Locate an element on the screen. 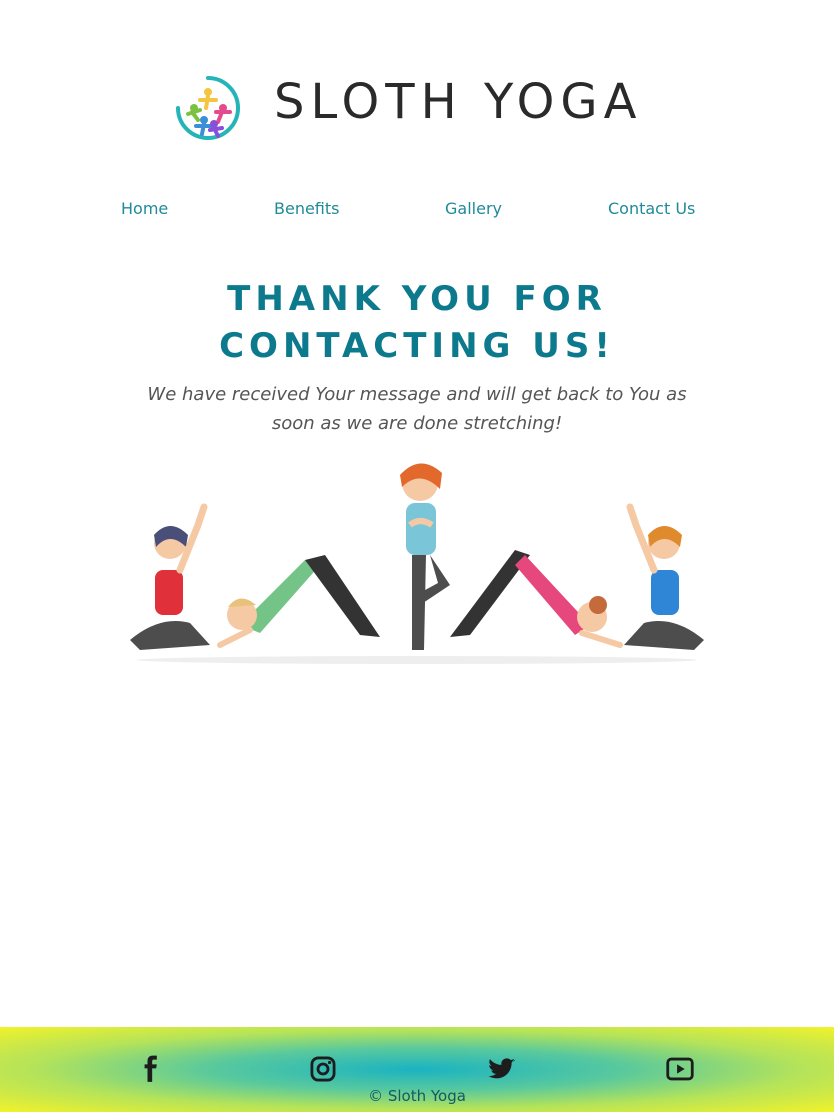  twitter-icon is located at coordinates (502, 1069).